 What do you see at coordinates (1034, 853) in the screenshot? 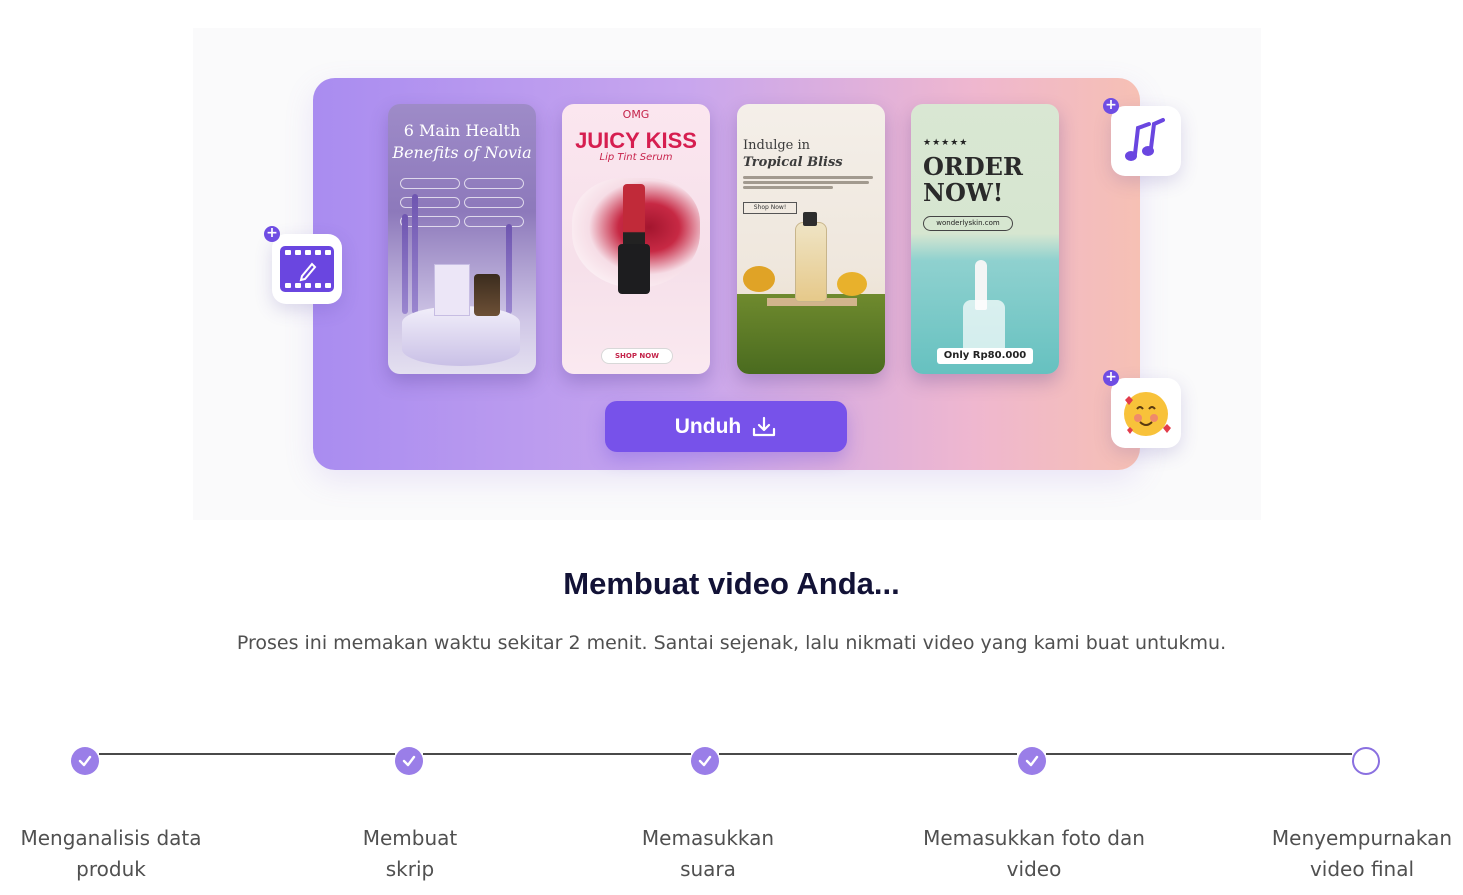
I see `step-label-4: Memasukkan foto dan video` at bounding box center [1034, 853].